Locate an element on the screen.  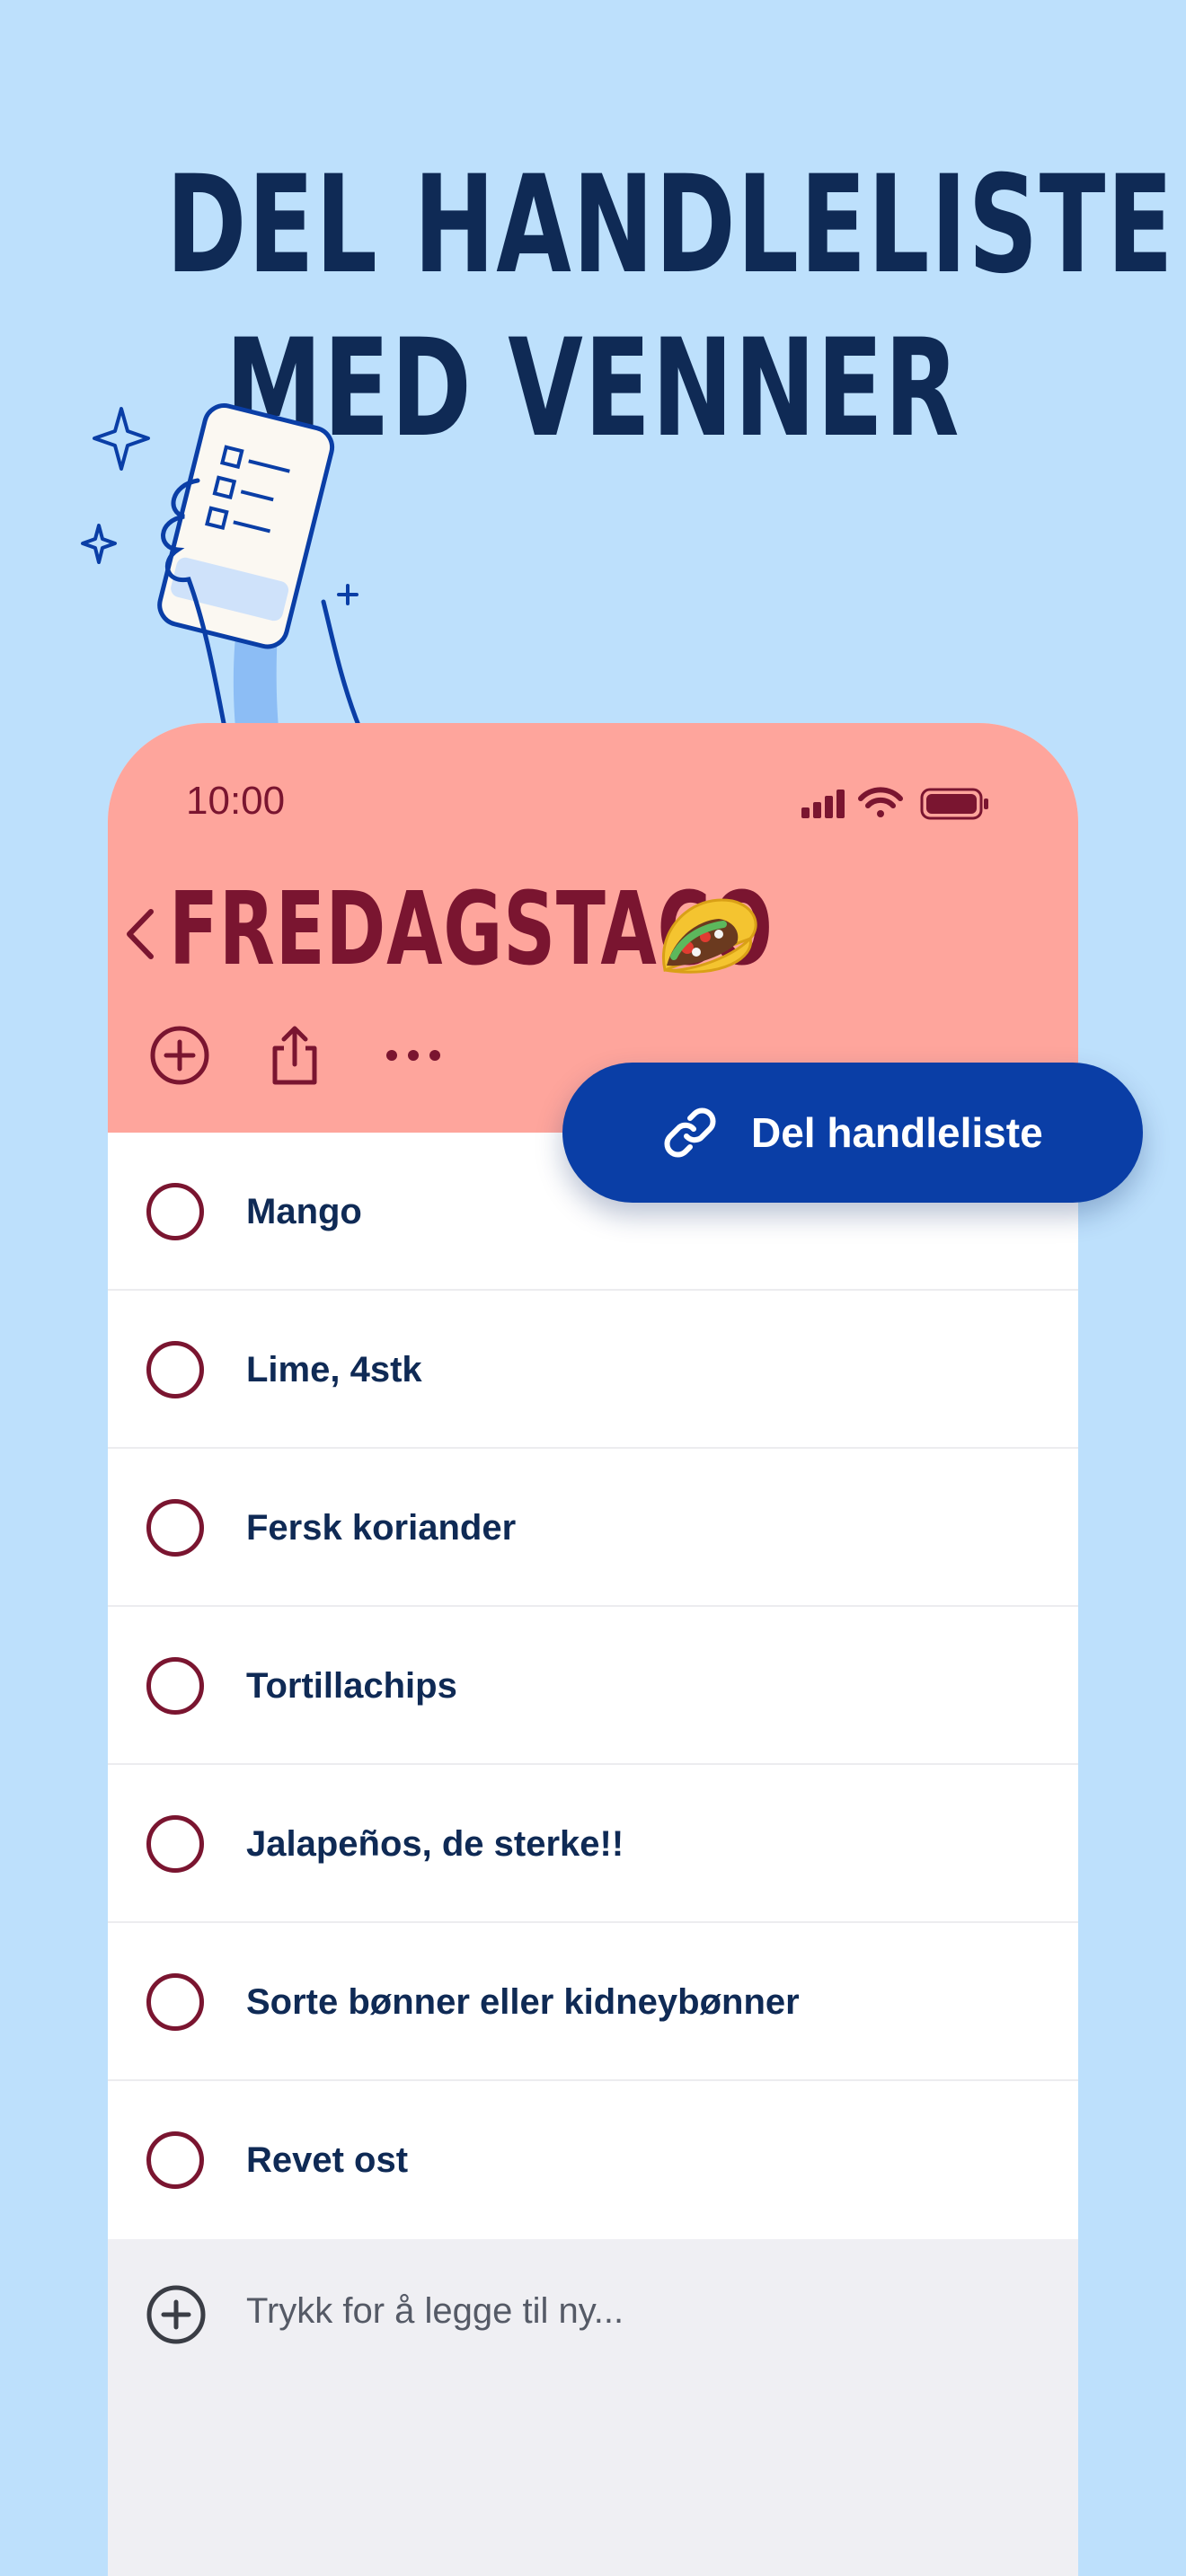
signal-icon is located at coordinates (823, 804).